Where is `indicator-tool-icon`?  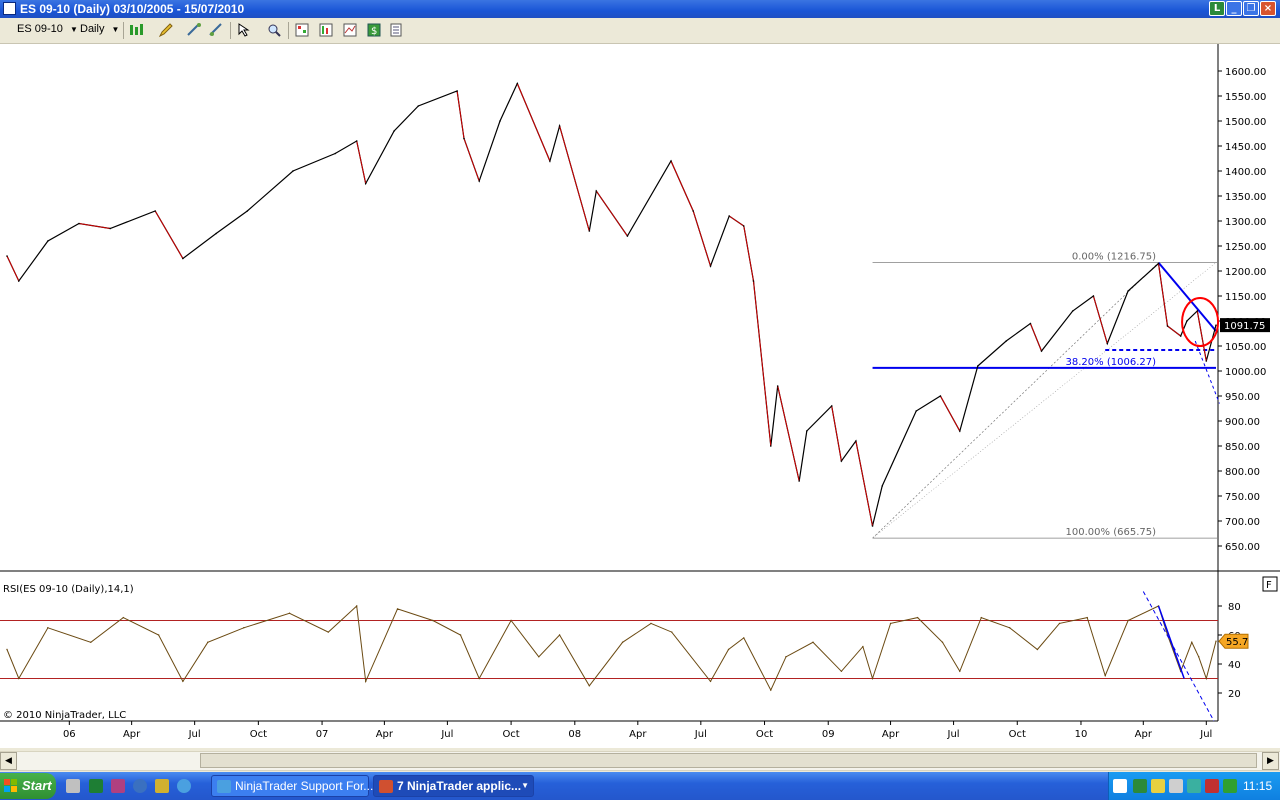
indicator-tool-icon is located at coordinates (216, 30).